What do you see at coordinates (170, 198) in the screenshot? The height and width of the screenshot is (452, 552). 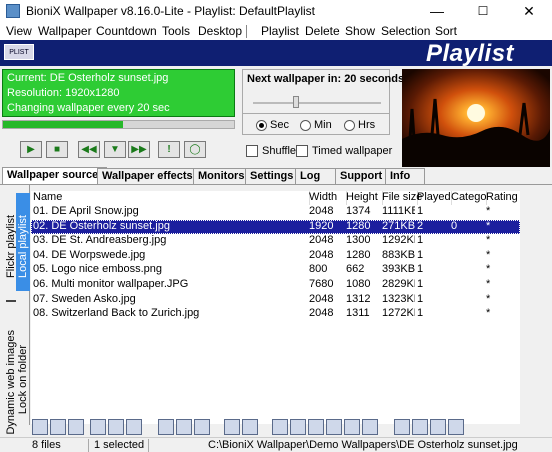 I see `column-header-name: Name` at bounding box center [170, 198].